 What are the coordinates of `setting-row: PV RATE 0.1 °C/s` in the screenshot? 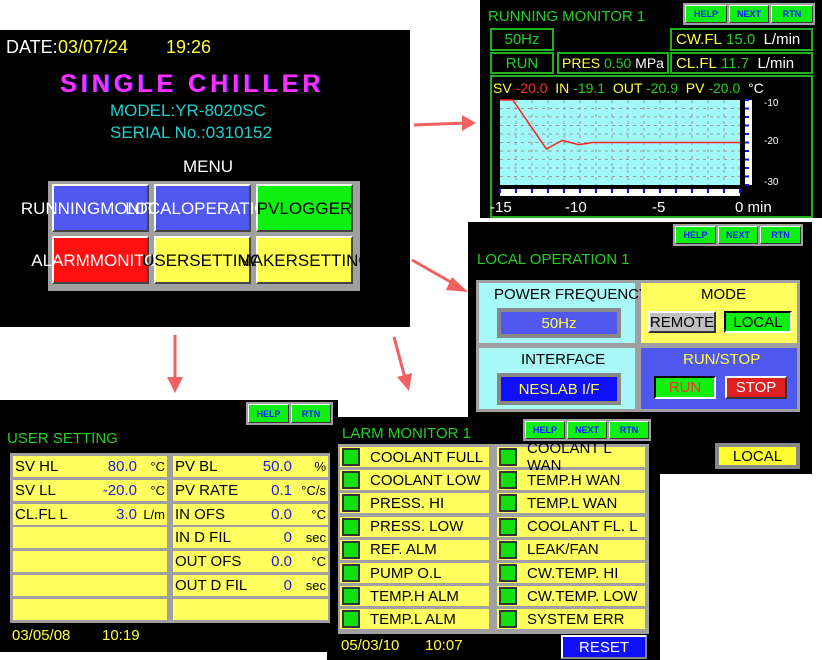 It's located at (250, 490).